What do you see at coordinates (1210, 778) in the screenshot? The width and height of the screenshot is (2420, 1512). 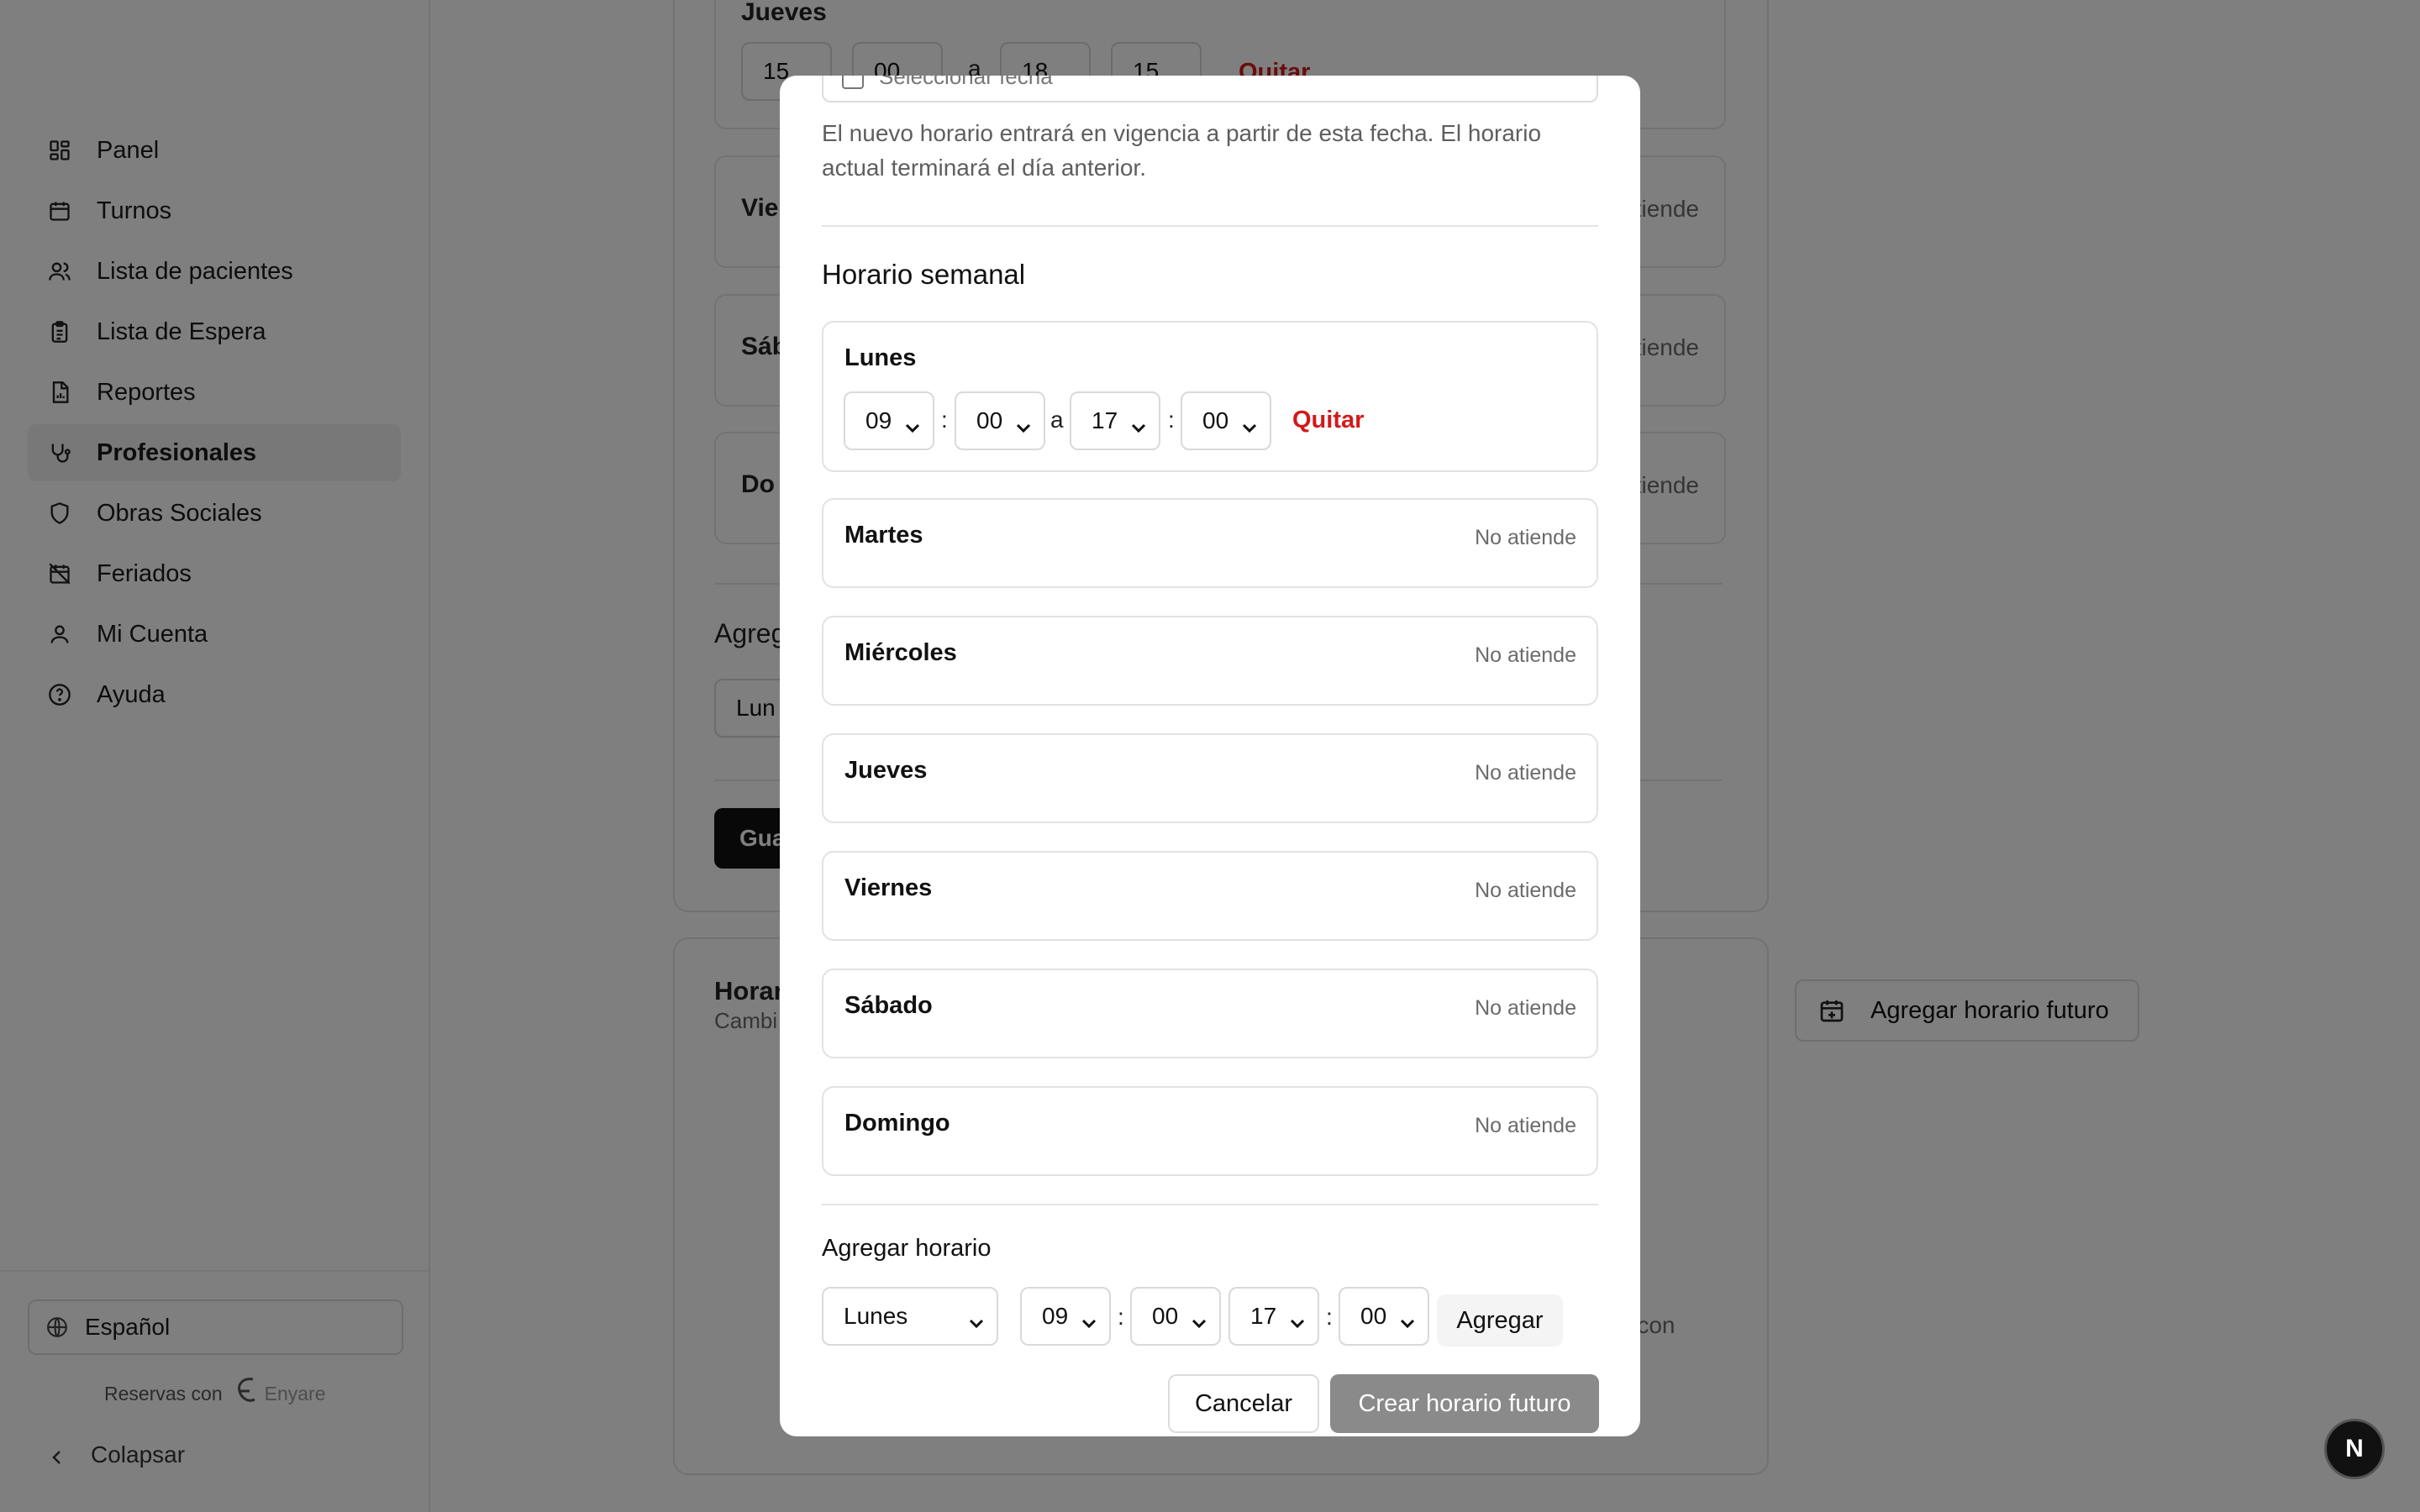 I see `day-row-jueves: Jueves No atiende` at bounding box center [1210, 778].